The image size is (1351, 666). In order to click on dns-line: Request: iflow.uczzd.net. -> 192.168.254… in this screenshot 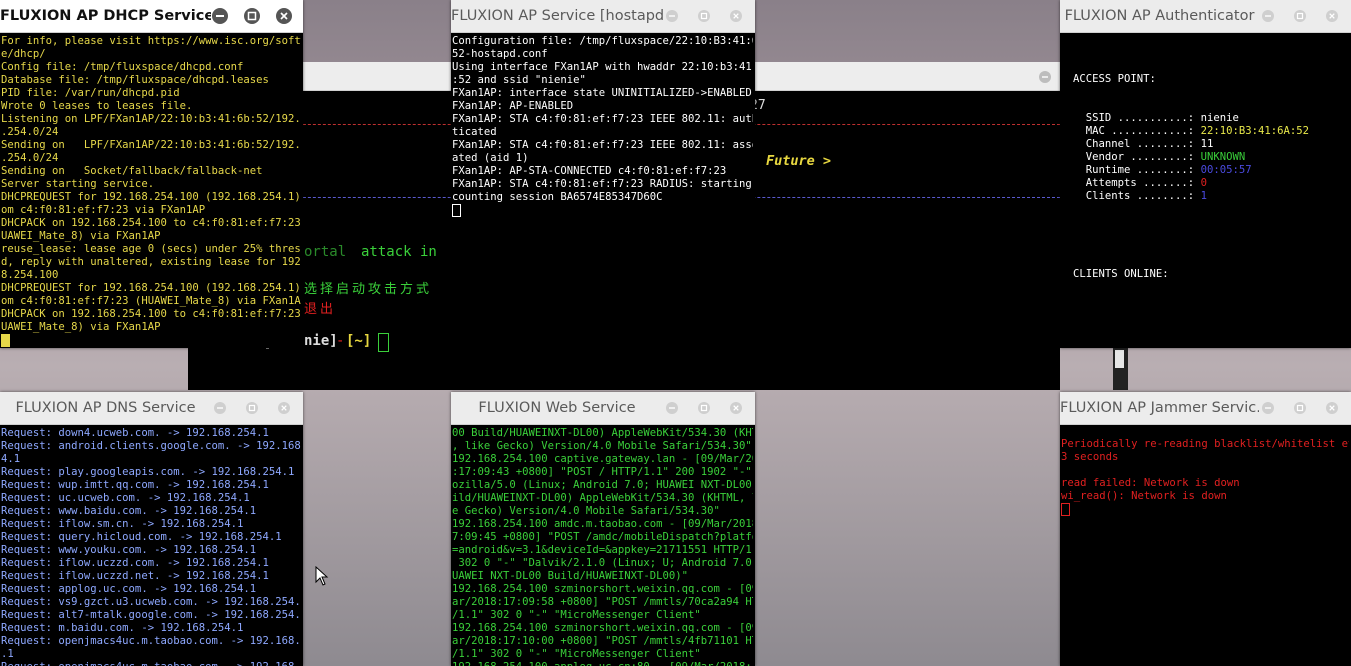, I will do `click(135, 576)`.